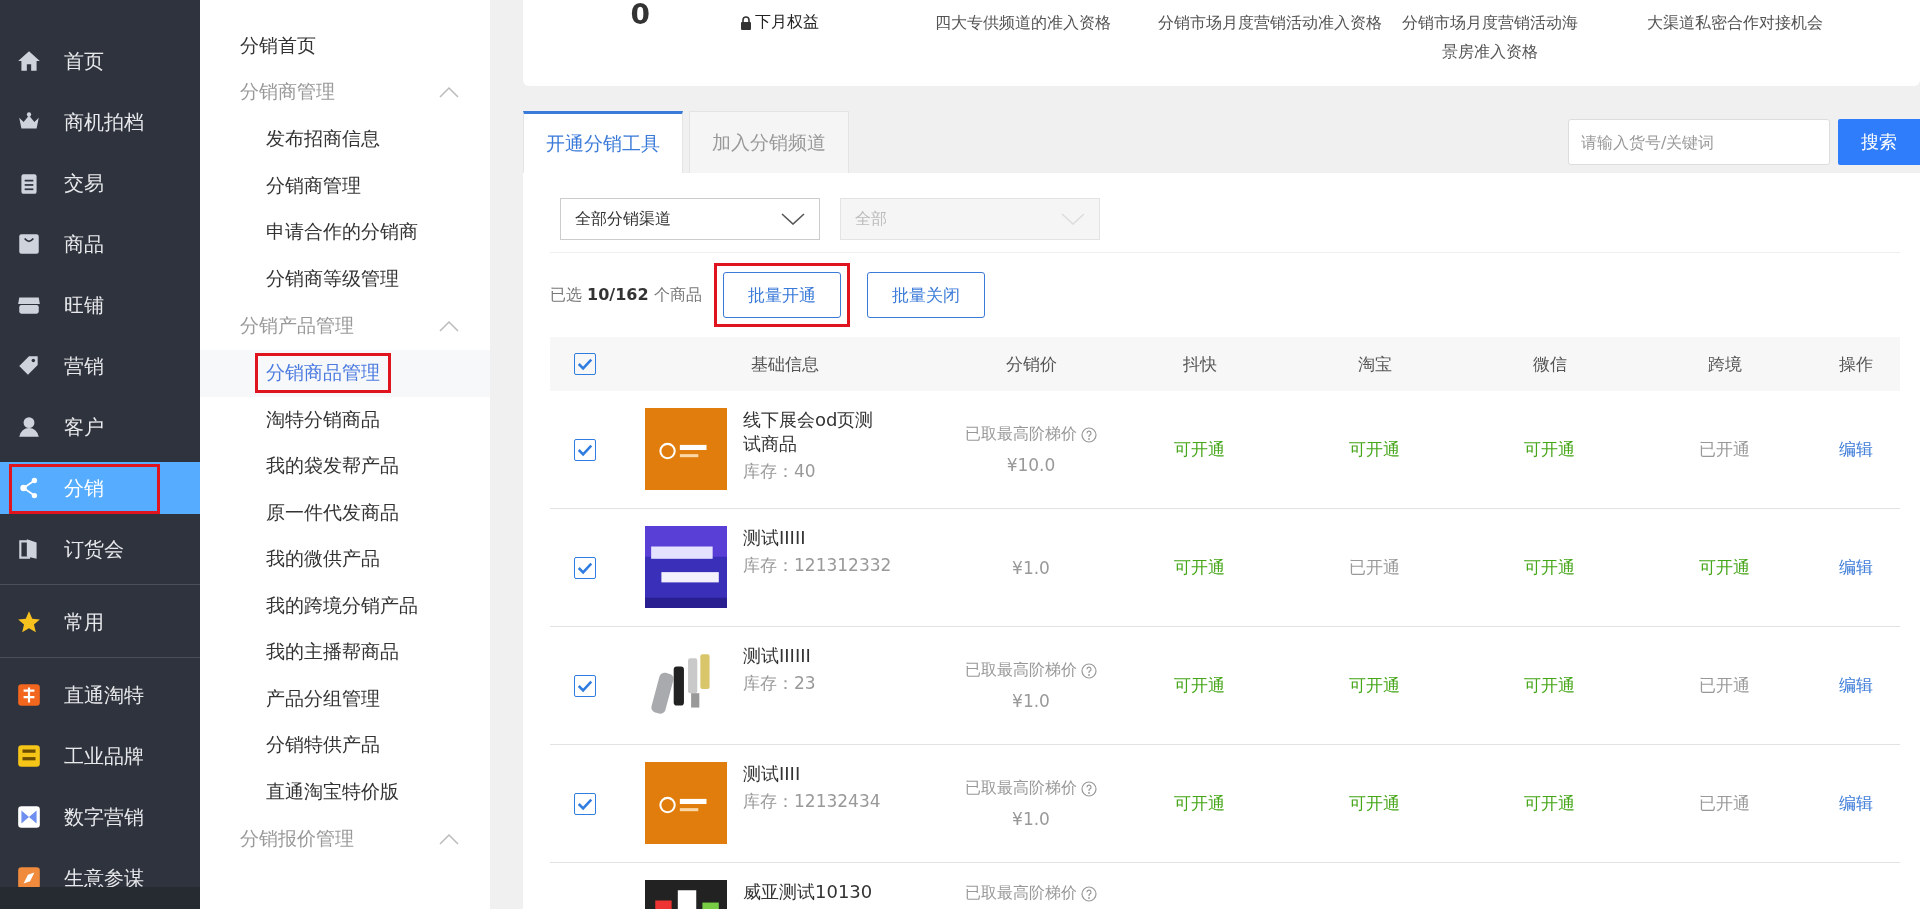 This screenshot has width=1920, height=909. What do you see at coordinates (100, 695) in the screenshot?
I see `nav-item: 直通淘特` at bounding box center [100, 695].